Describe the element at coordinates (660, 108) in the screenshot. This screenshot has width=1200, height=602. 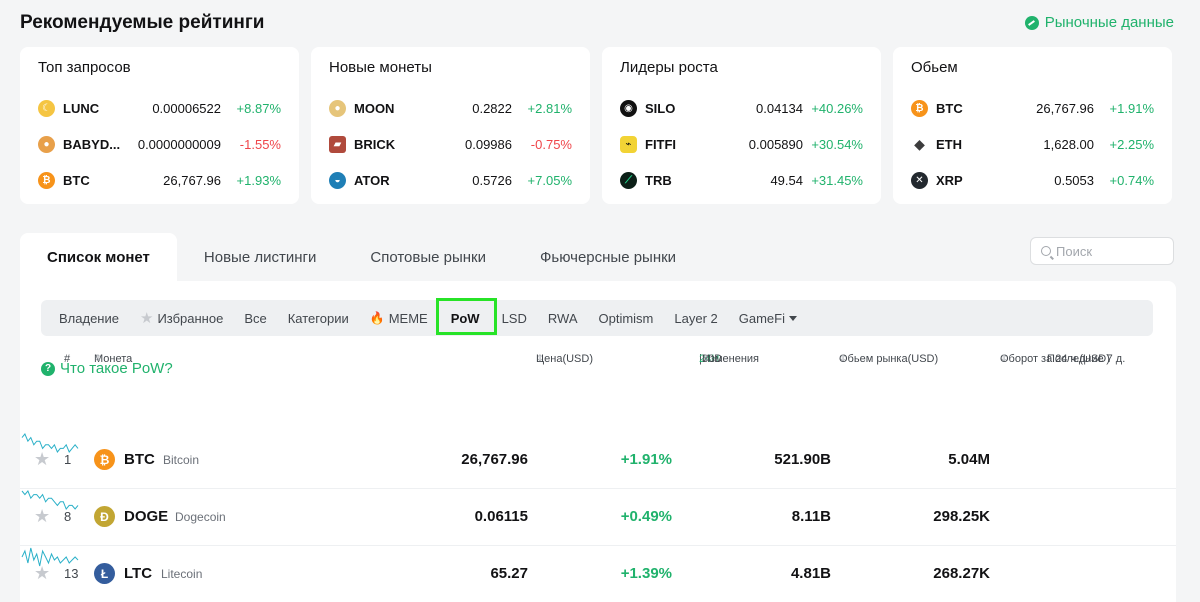
I see `coin-symbol: SILO` at that location.